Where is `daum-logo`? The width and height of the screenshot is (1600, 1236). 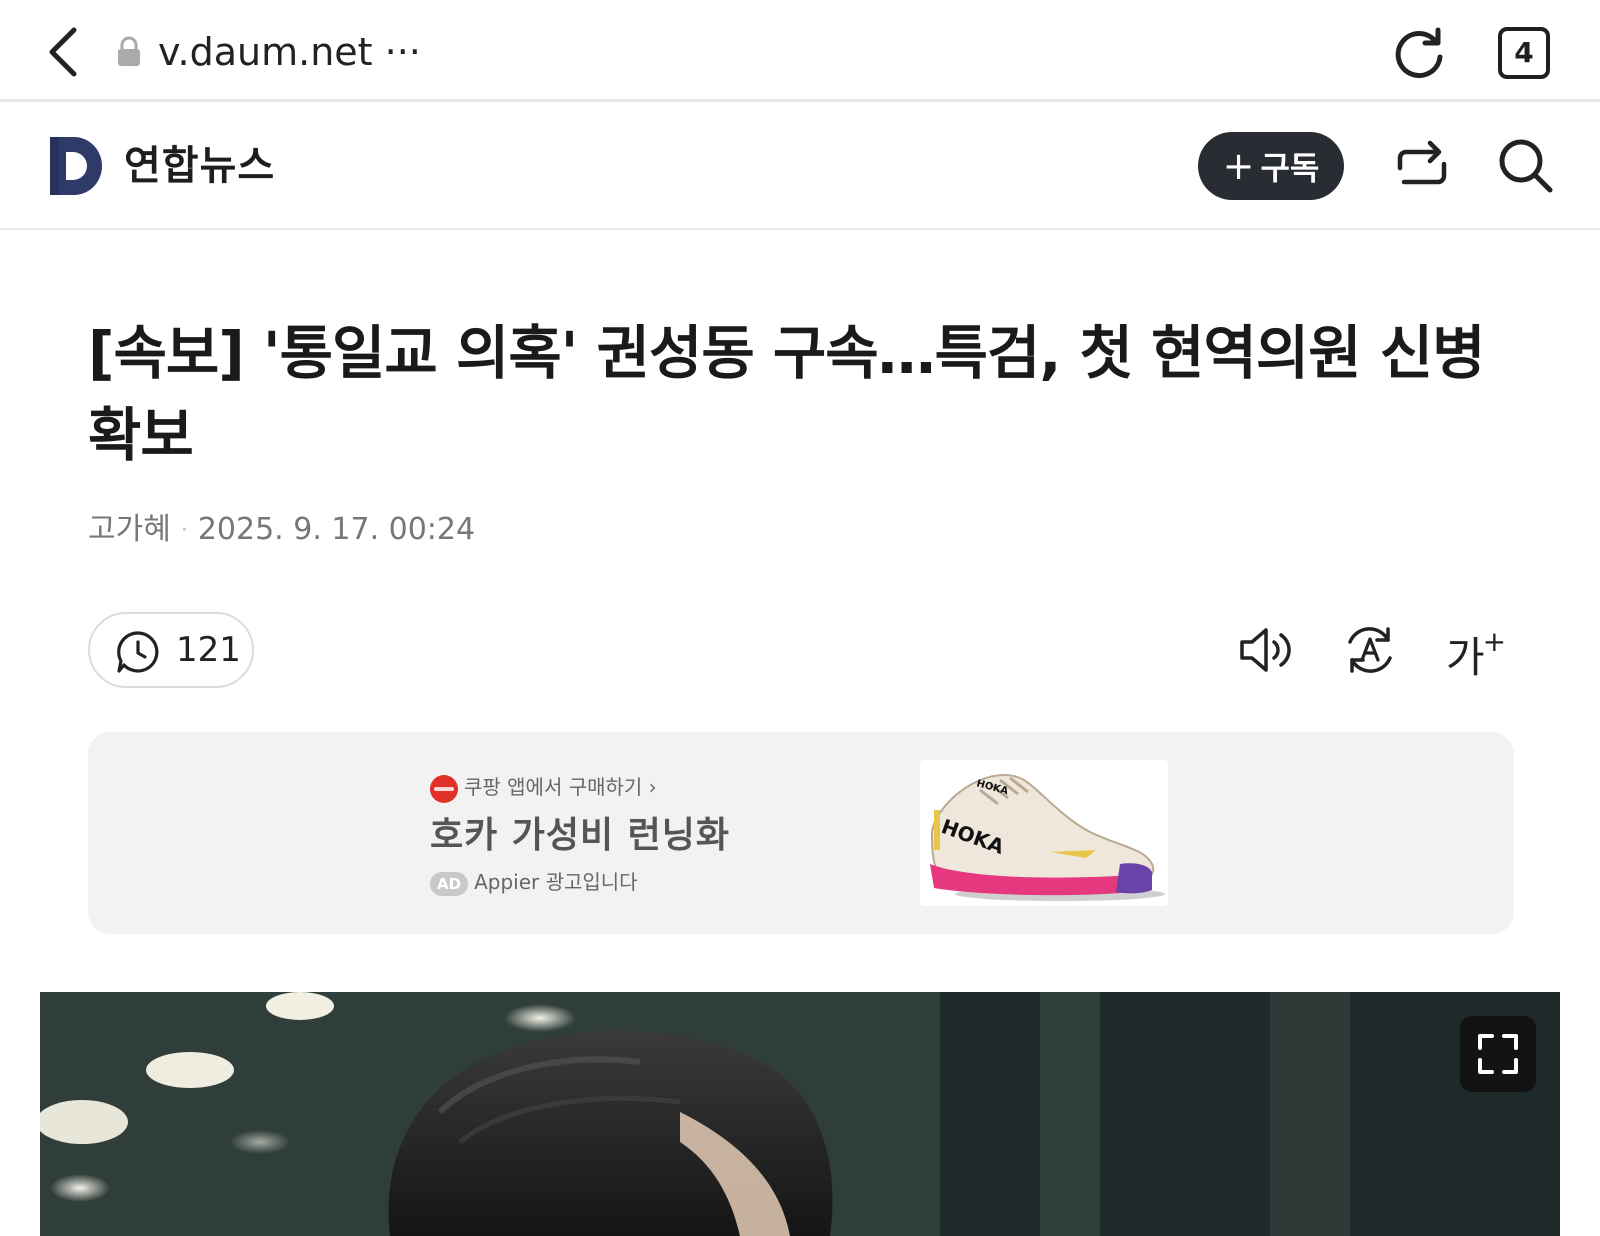
daum-logo is located at coordinates (78, 166).